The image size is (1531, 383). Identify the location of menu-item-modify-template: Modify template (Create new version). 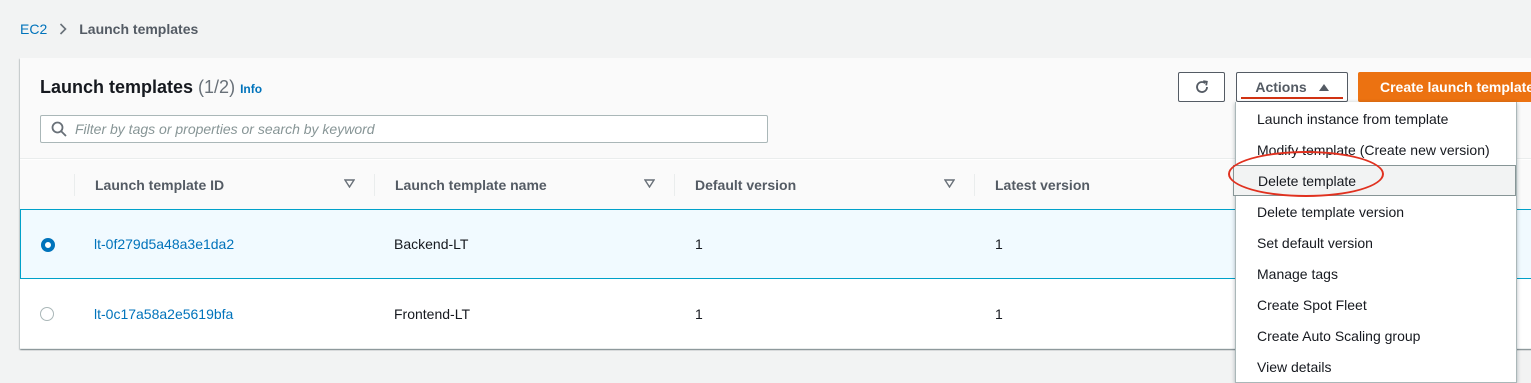
(1376, 149).